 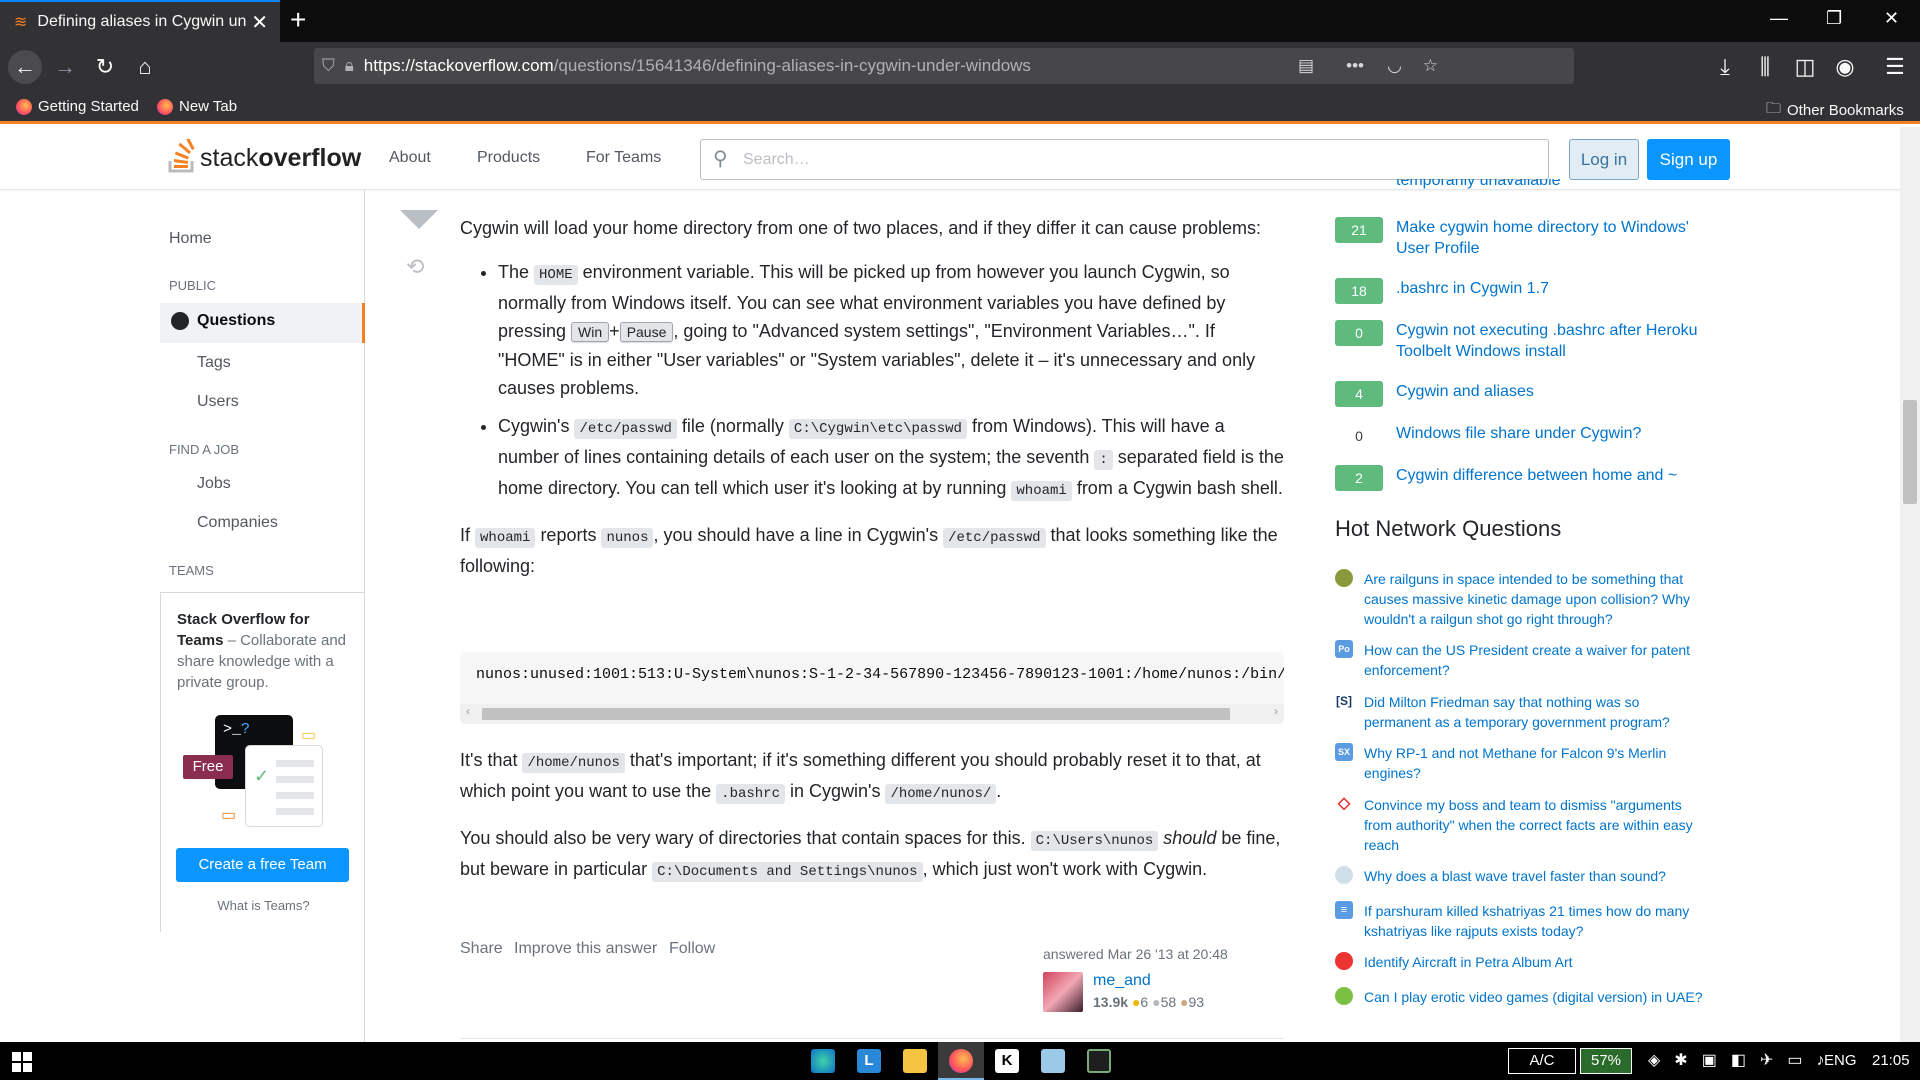 What do you see at coordinates (1394, 66) in the screenshot?
I see `pocket-icon: ◡` at bounding box center [1394, 66].